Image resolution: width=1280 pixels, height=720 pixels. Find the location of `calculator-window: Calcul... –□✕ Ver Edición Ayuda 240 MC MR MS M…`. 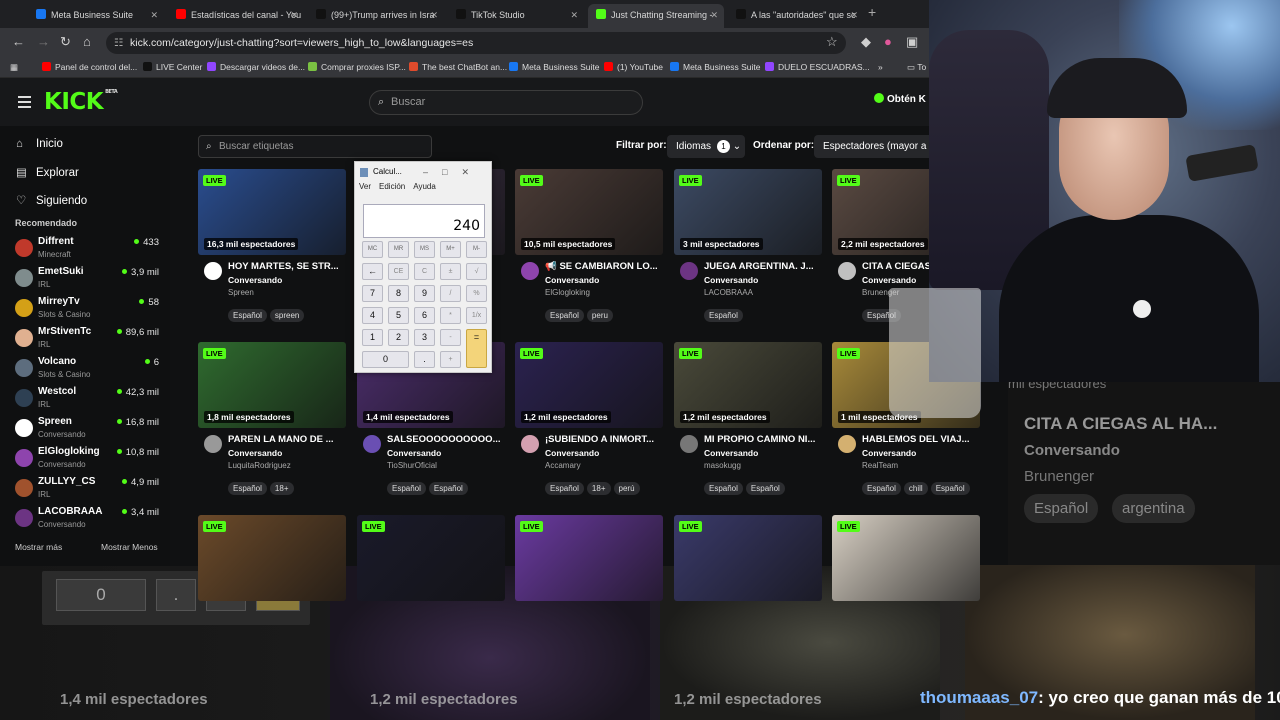

calculator-window: Calcul... –□✕ Ver Edición Ayuda 240 MC MR MS M… is located at coordinates (423, 267).